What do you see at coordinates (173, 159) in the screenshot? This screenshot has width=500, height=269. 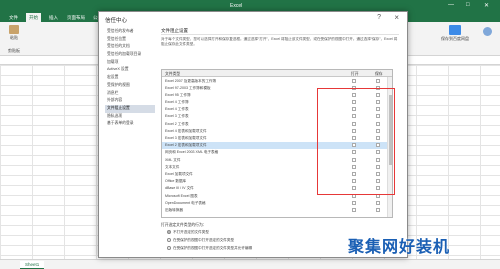 I see `file-type-label: XML 文件` at bounding box center [173, 159].